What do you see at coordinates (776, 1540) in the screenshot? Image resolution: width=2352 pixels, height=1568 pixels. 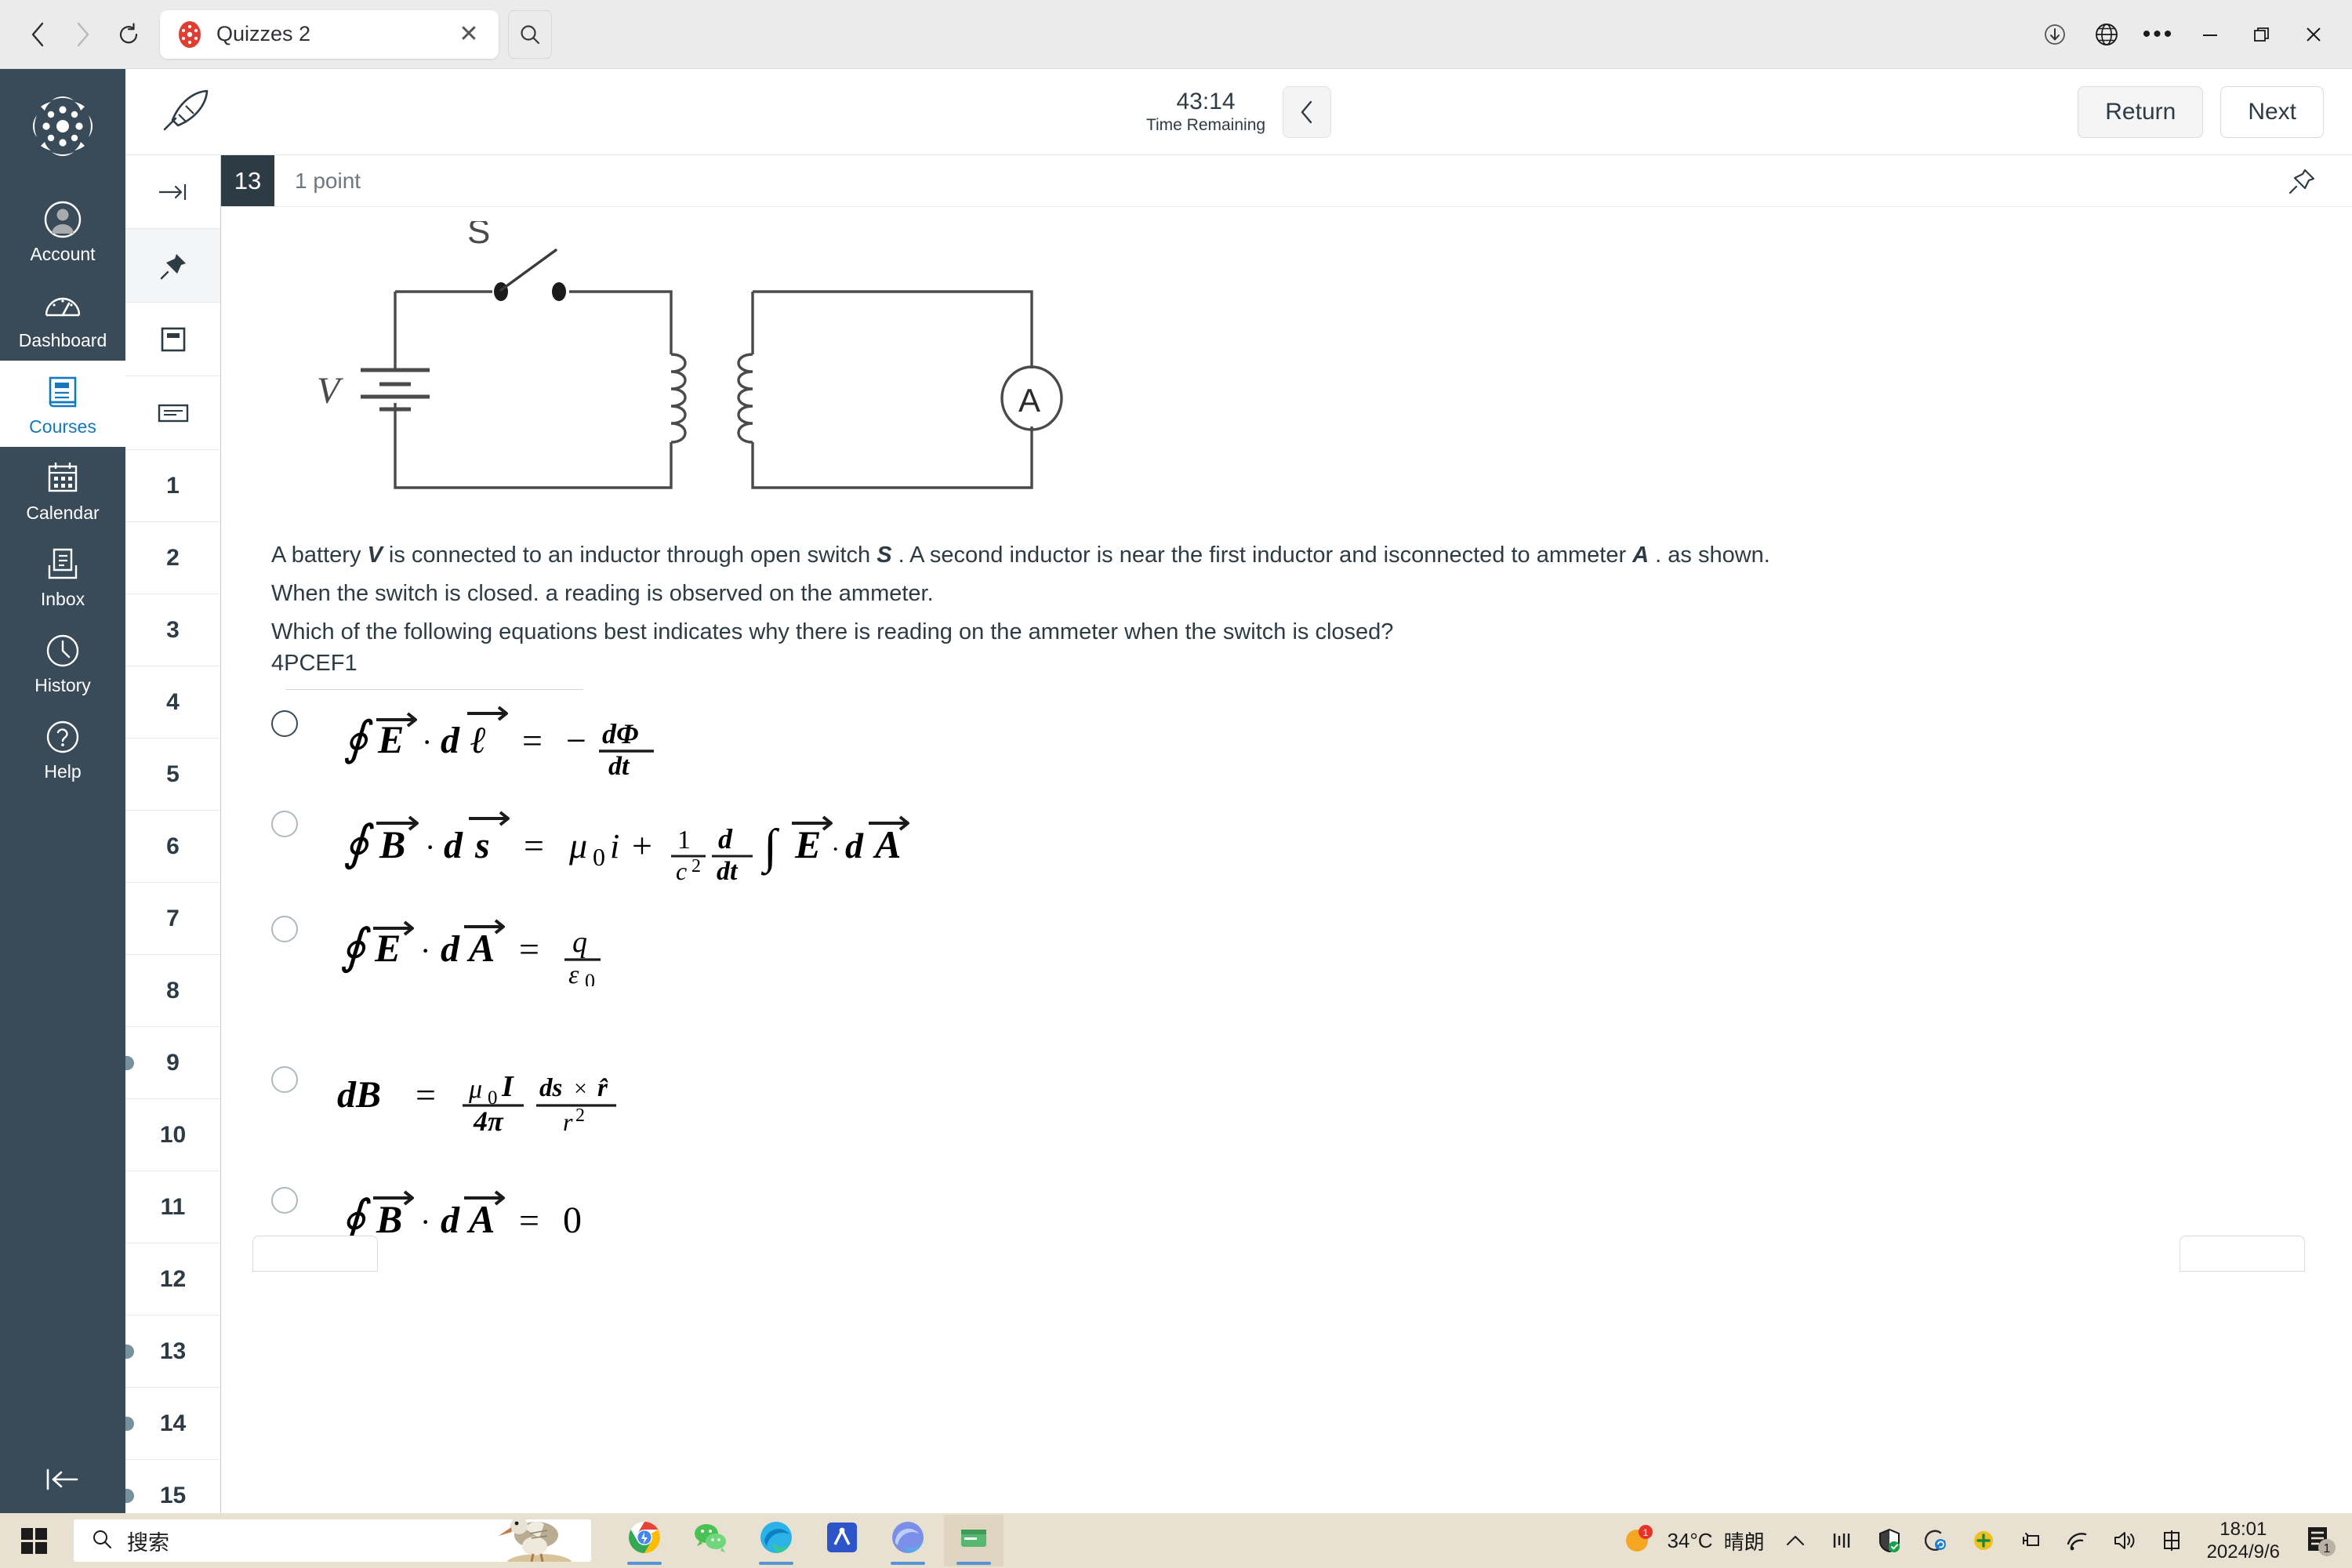 I see `taskbar-edge-icon` at bounding box center [776, 1540].